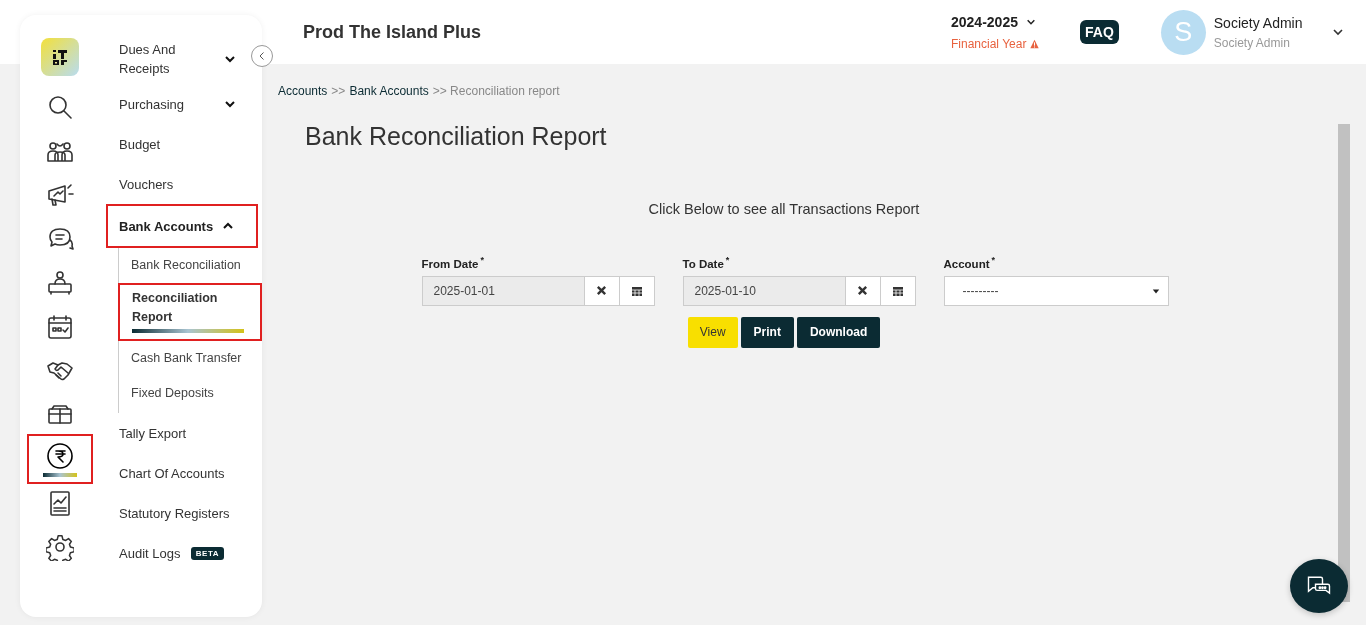  Describe the element at coordinates (989, 43) in the screenshot. I see `financial-year-label: Financial Year` at that location.